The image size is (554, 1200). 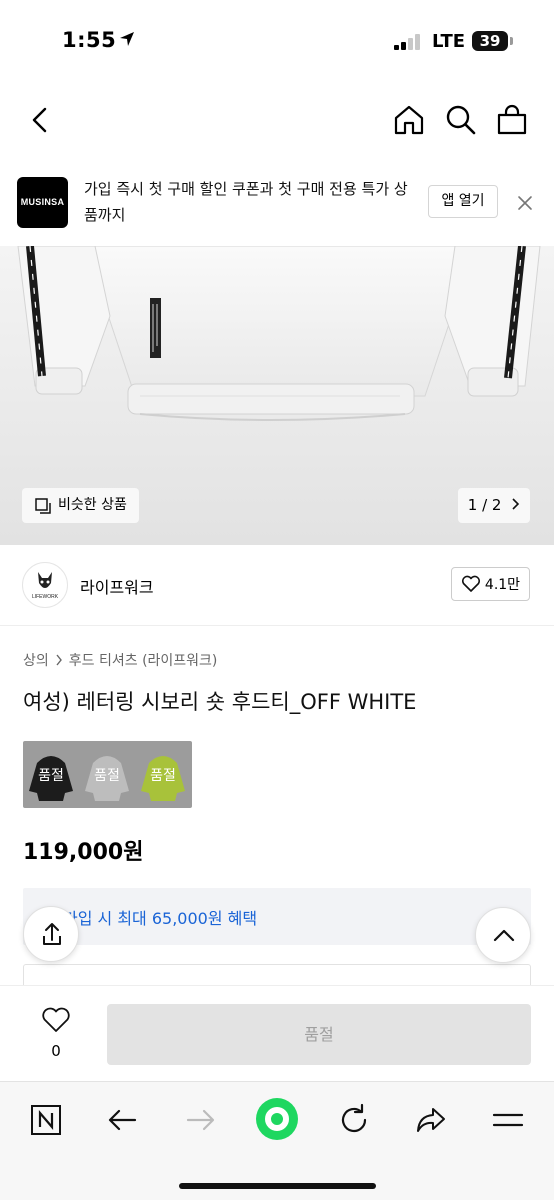 I want to click on back-icon, so click(x=40, y=120).